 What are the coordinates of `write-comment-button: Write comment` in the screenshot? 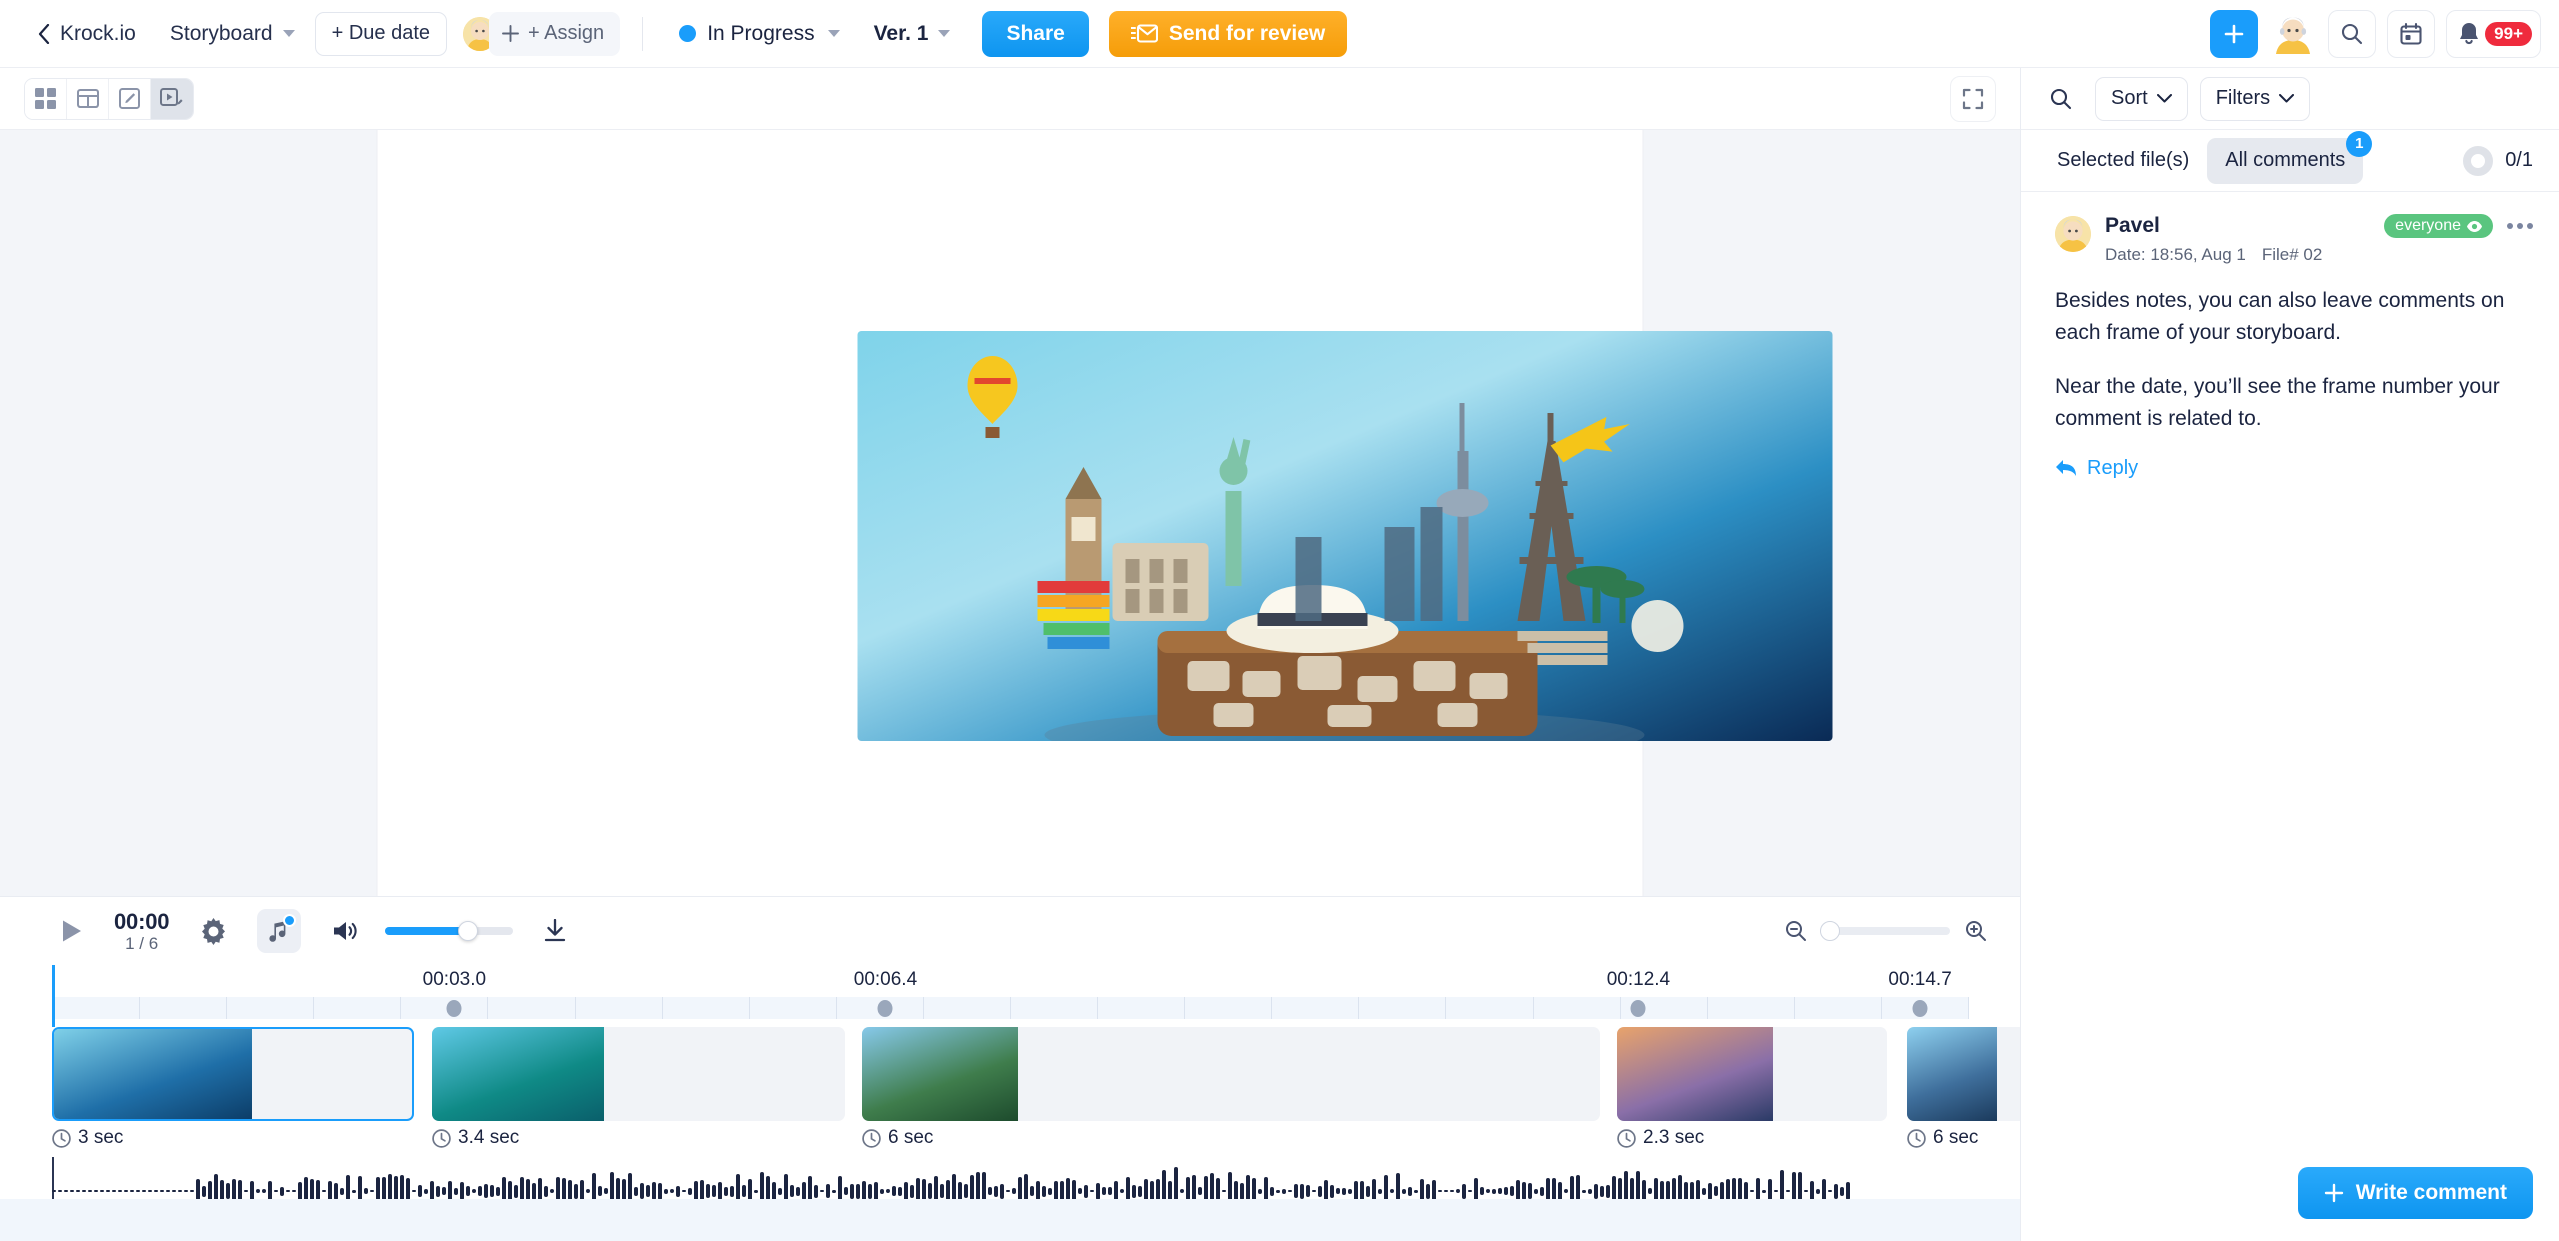 It's located at (2415, 1193).